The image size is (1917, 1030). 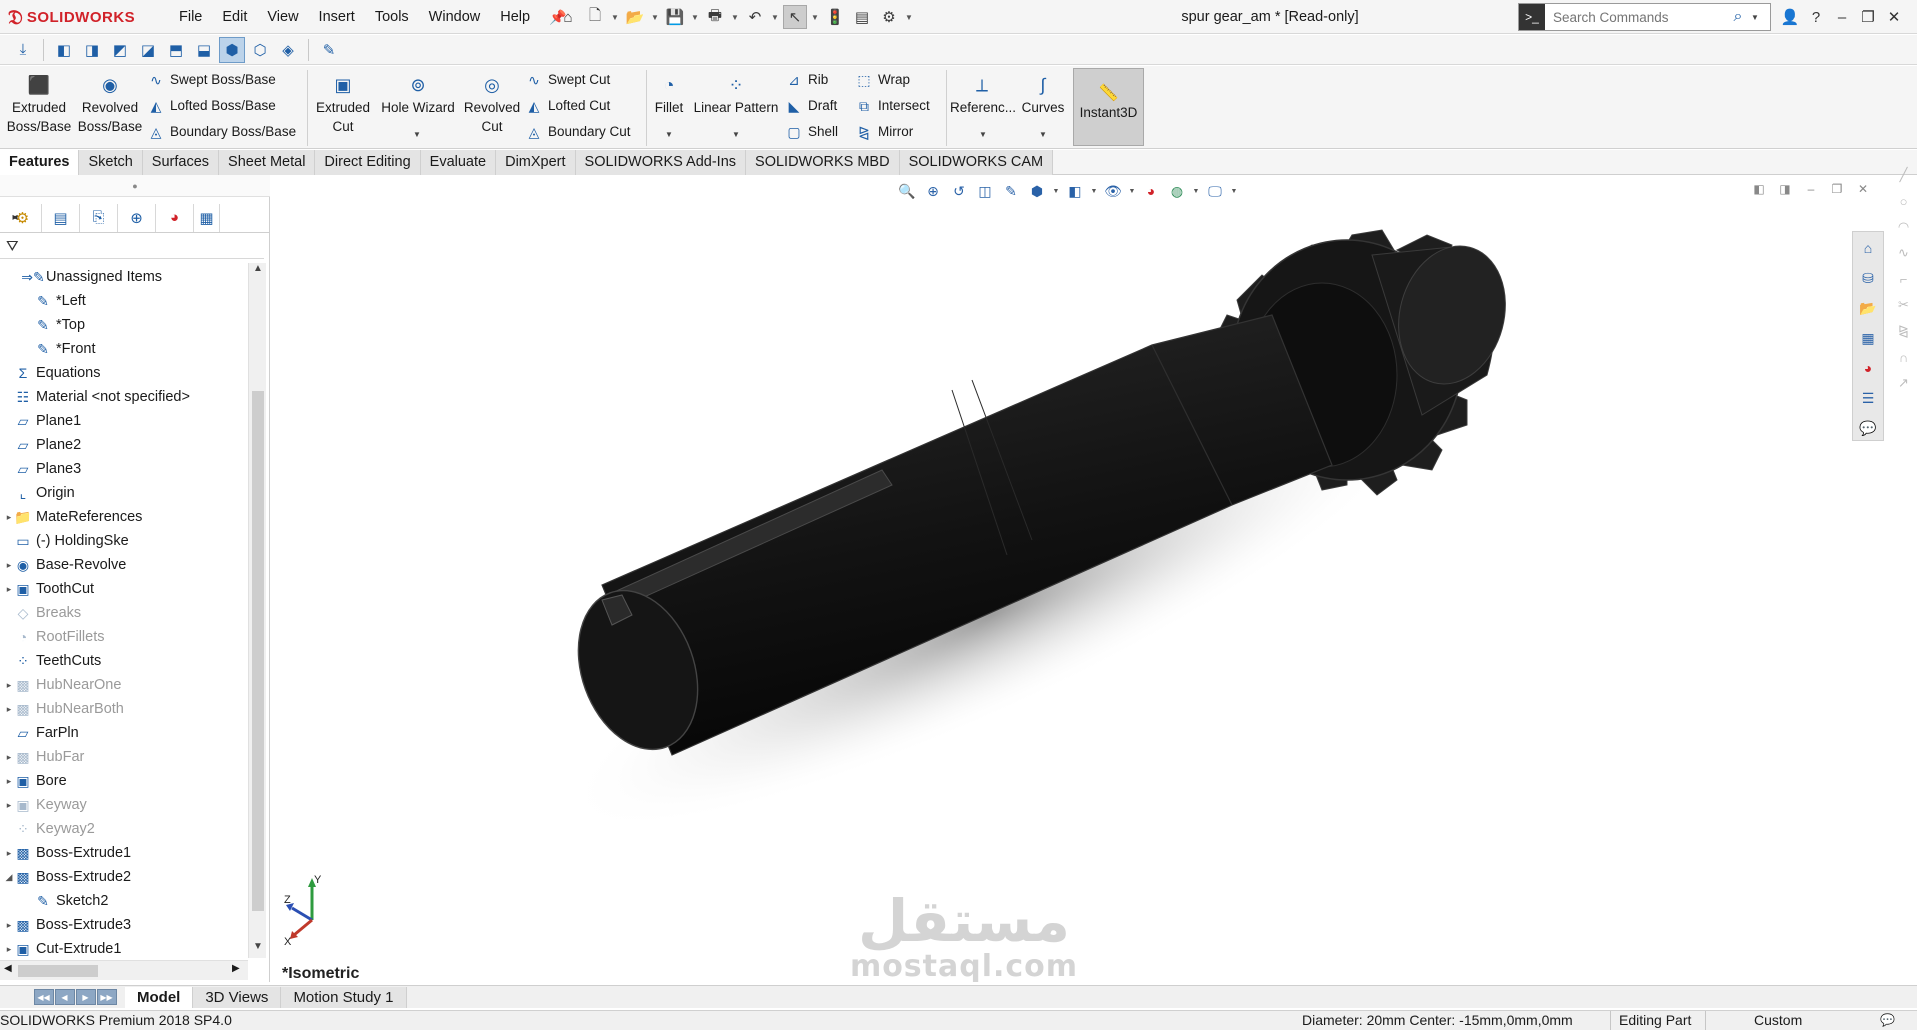 What do you see at coordinates (125, 469) in the screenshot?
I see `tree-item: ▱ Plane3` at bounding box center [125, 469].